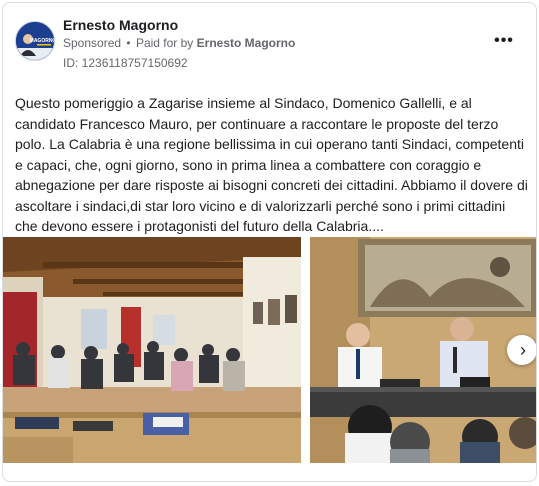 The width and height of the screenshot is (539, 486). I want to click on more-horizontal-icon: •••, so click(504, 40).